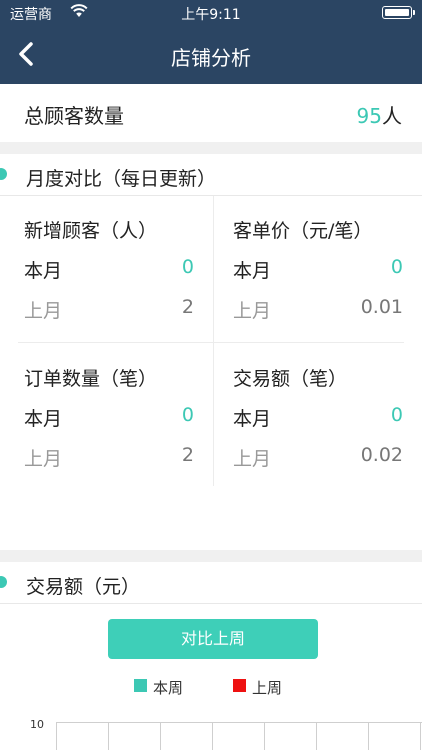 The image size is (422, 750). What do you see at coordinates (267, 688) in the screenshot?
I see `legend-label: 上周` at bounding box center [267, 688].